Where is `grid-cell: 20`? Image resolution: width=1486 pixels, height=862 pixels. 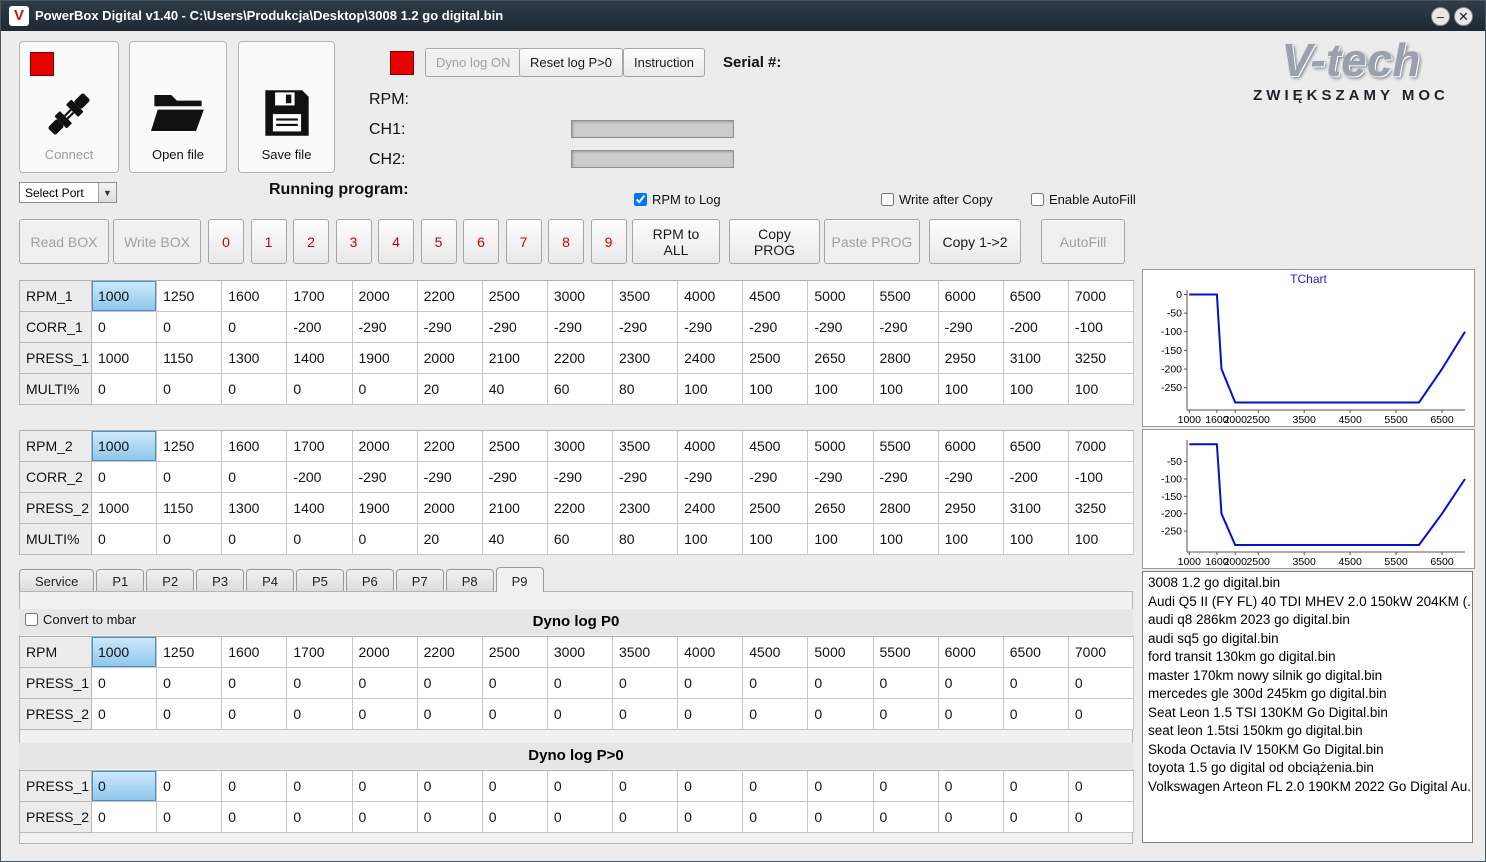 grid-cell: 20 is located at coordinates (450, 389).